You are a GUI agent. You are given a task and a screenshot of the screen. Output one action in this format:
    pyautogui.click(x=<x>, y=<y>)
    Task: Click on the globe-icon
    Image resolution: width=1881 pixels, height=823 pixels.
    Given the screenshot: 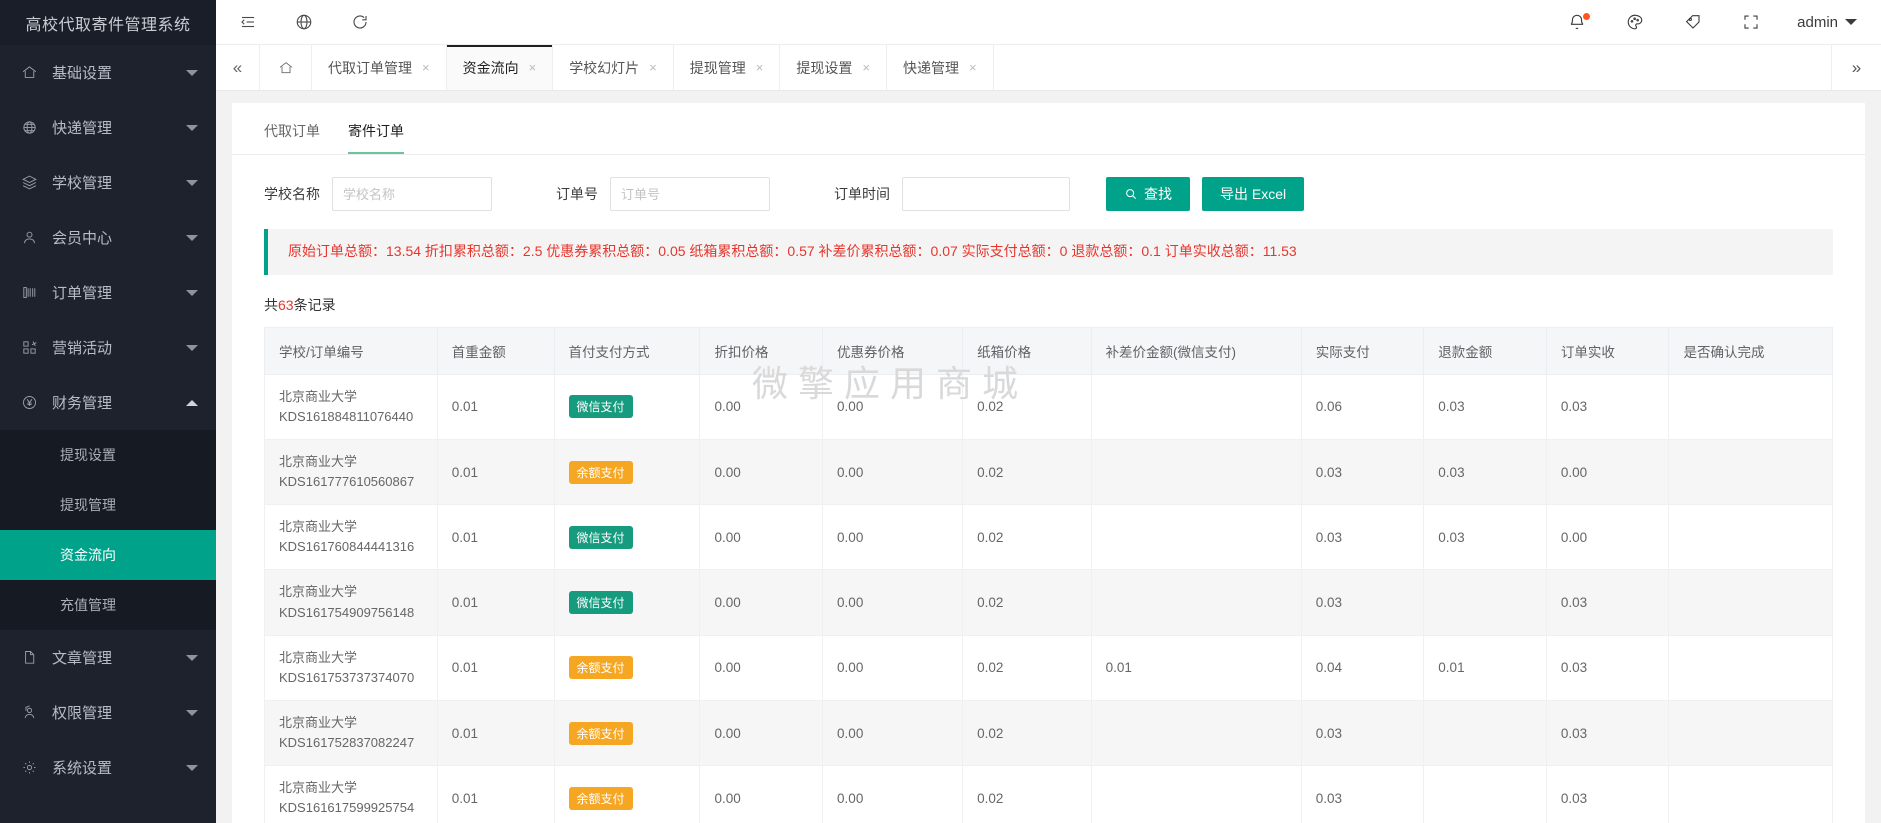 What is the action you would take?
    pyautogui.click(x=304, y=22)
    